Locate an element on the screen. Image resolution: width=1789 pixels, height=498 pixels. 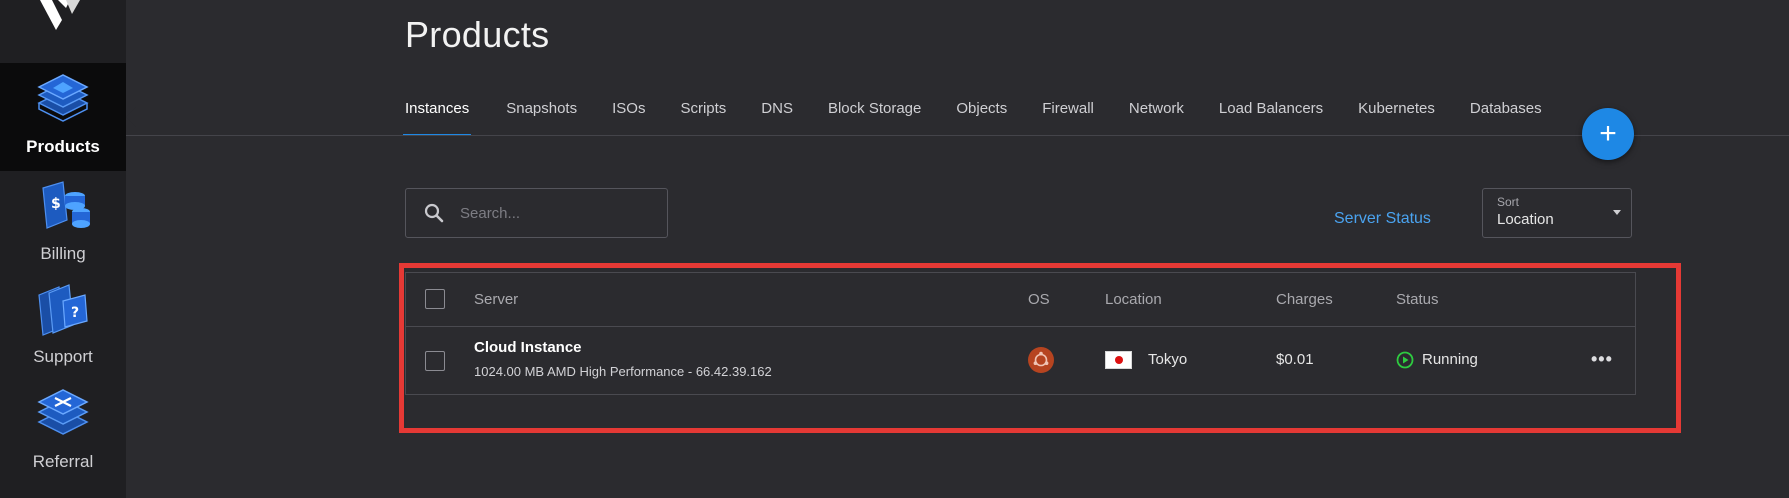
sidebar-item-products: Products is located at coordinates (68, 117).